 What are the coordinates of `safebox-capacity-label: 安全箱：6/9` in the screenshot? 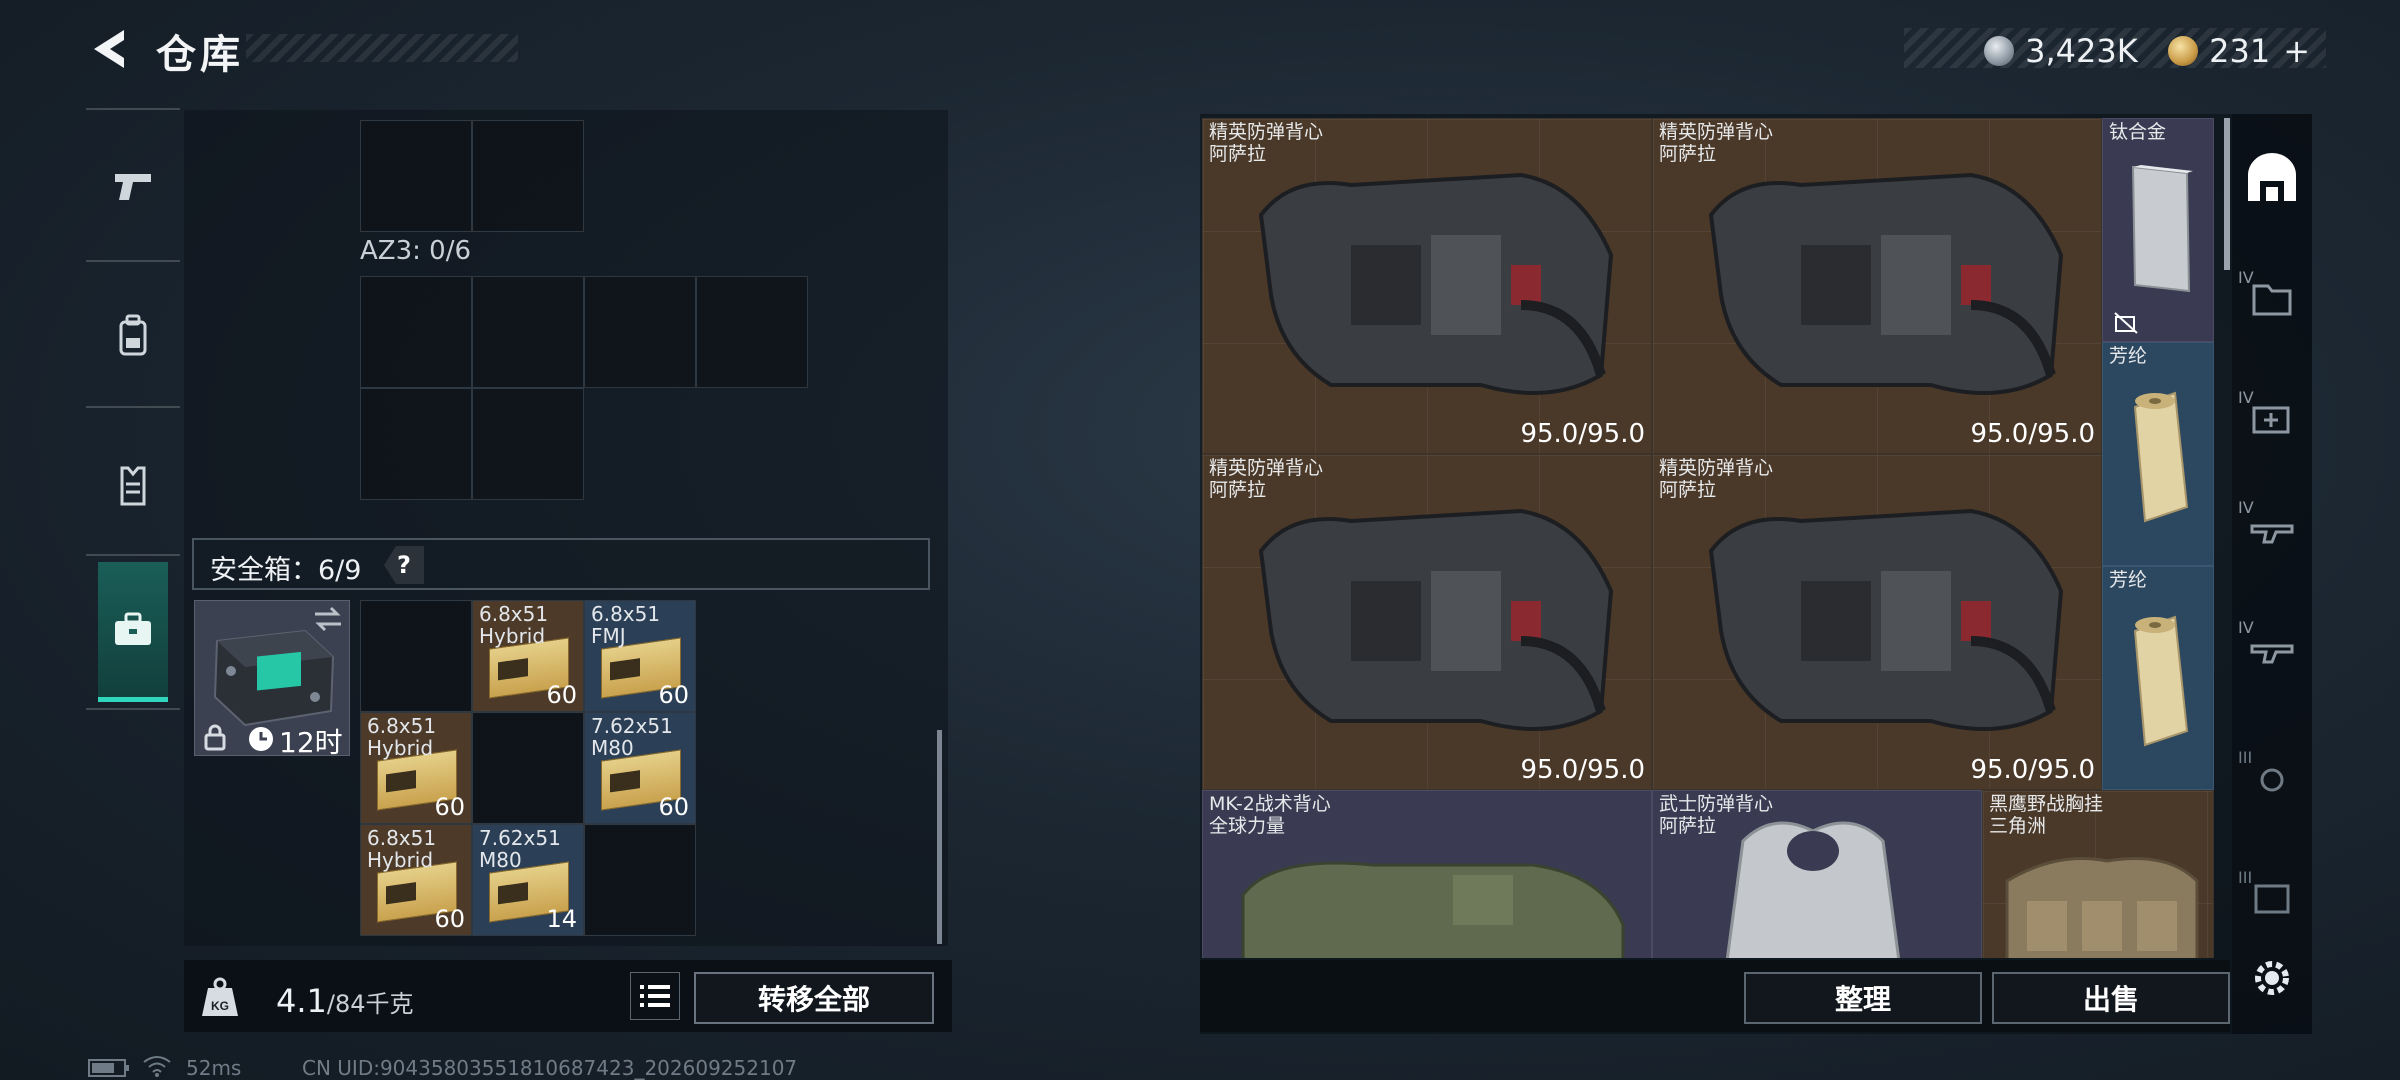 It's located at (286, 570).